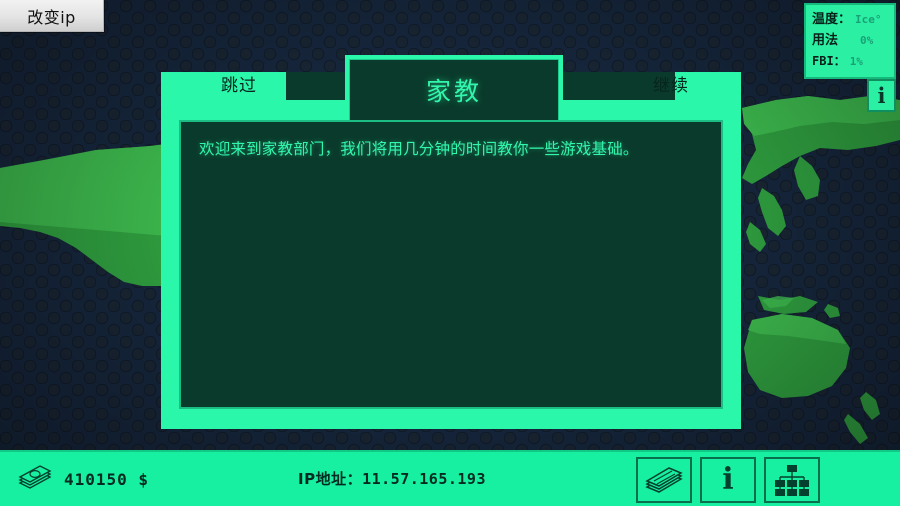 The image size is (900, 506). I want to click on hud-info-button: i, so click(881, 95).